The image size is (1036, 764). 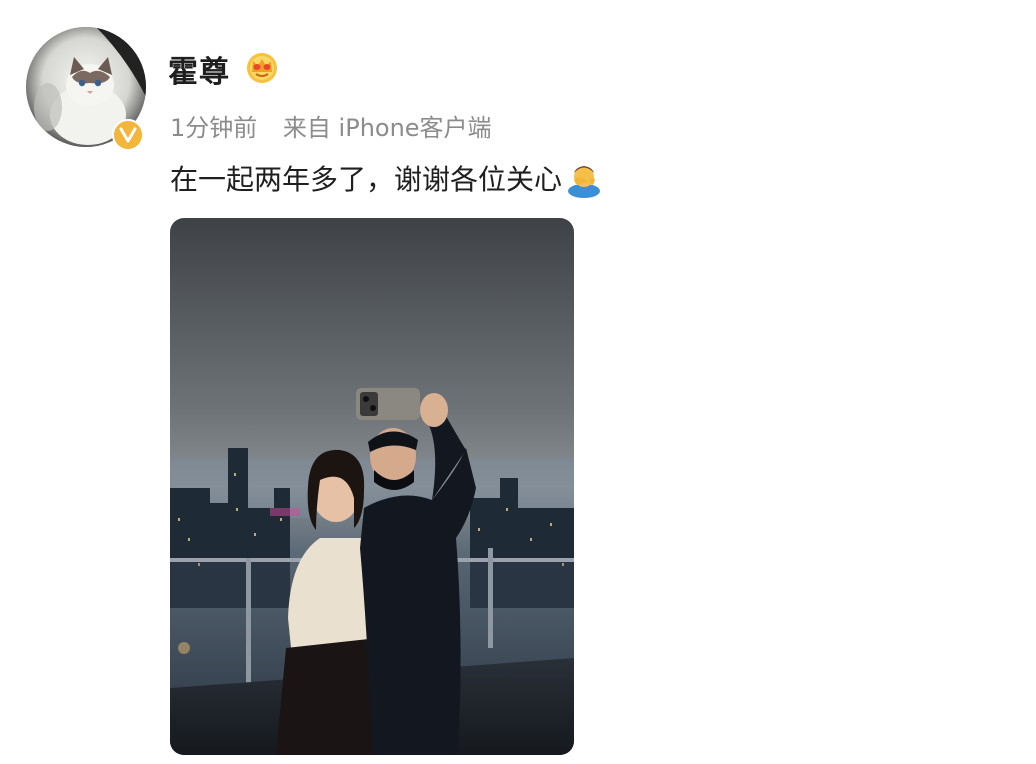 I want to click on facepalm-emoji-icon, so click(x=584, y=178).